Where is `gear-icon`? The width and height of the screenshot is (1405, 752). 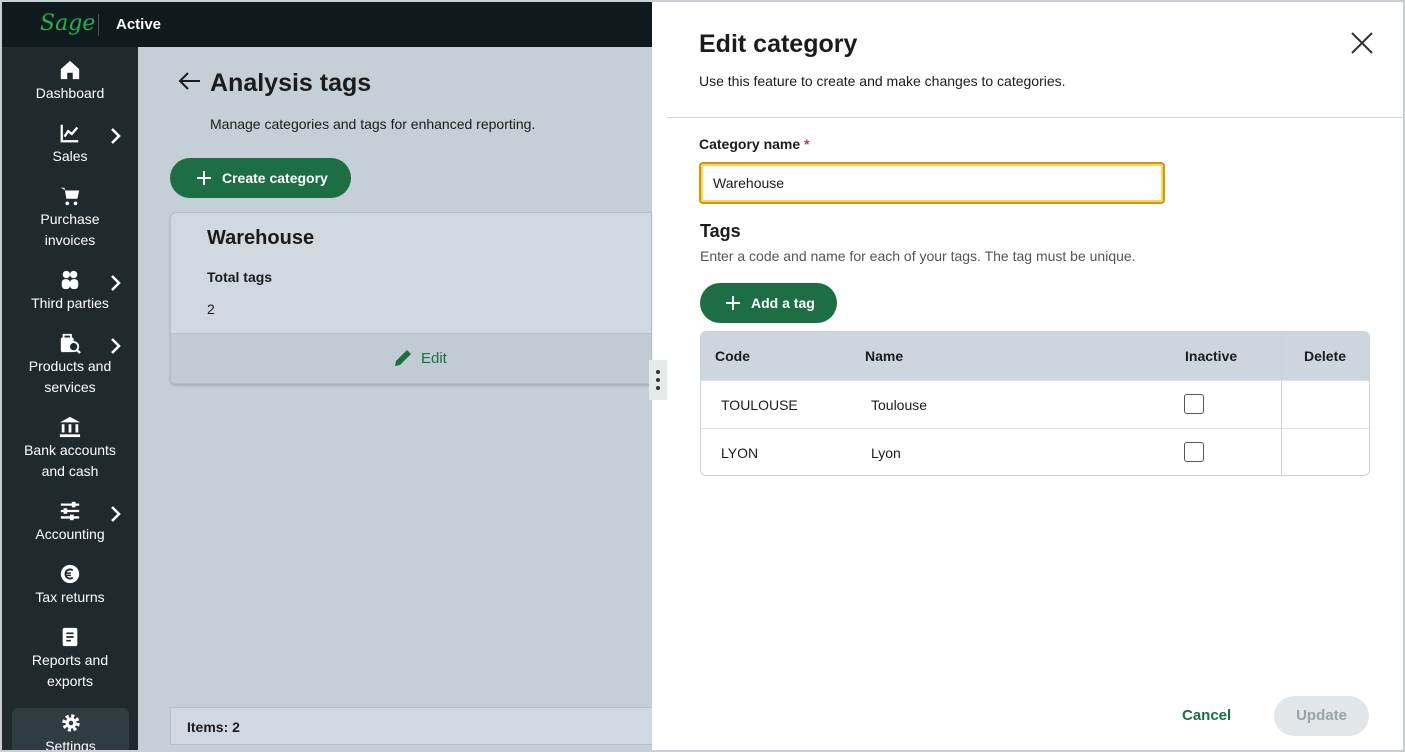 gear-icon is located at coordinates (70, 723).